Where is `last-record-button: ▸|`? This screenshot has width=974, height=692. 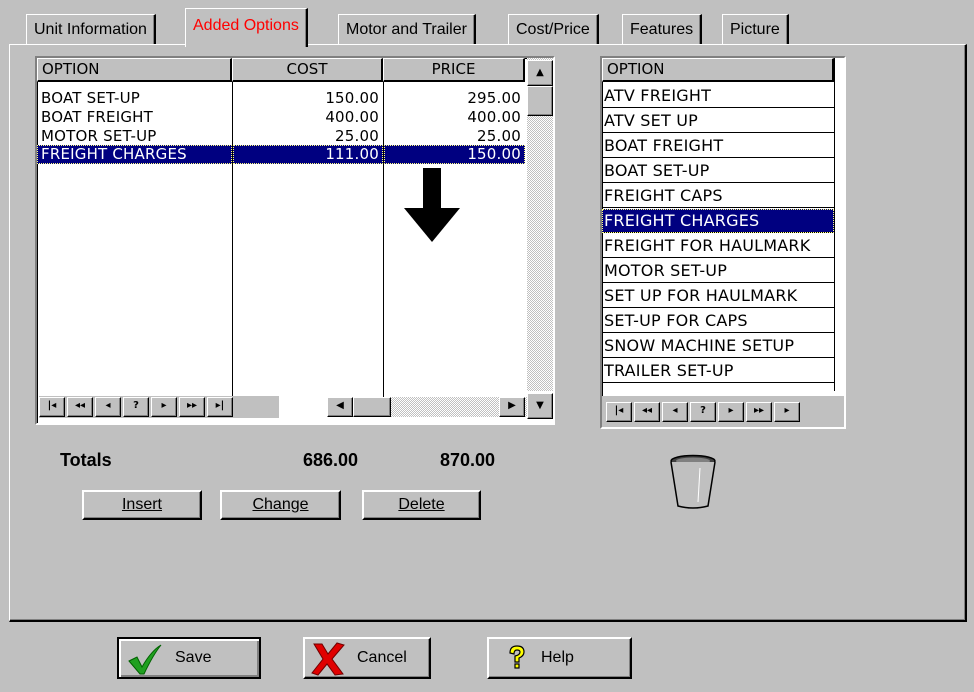
last-record-button: ▸| is located at coordinates (220, 407).